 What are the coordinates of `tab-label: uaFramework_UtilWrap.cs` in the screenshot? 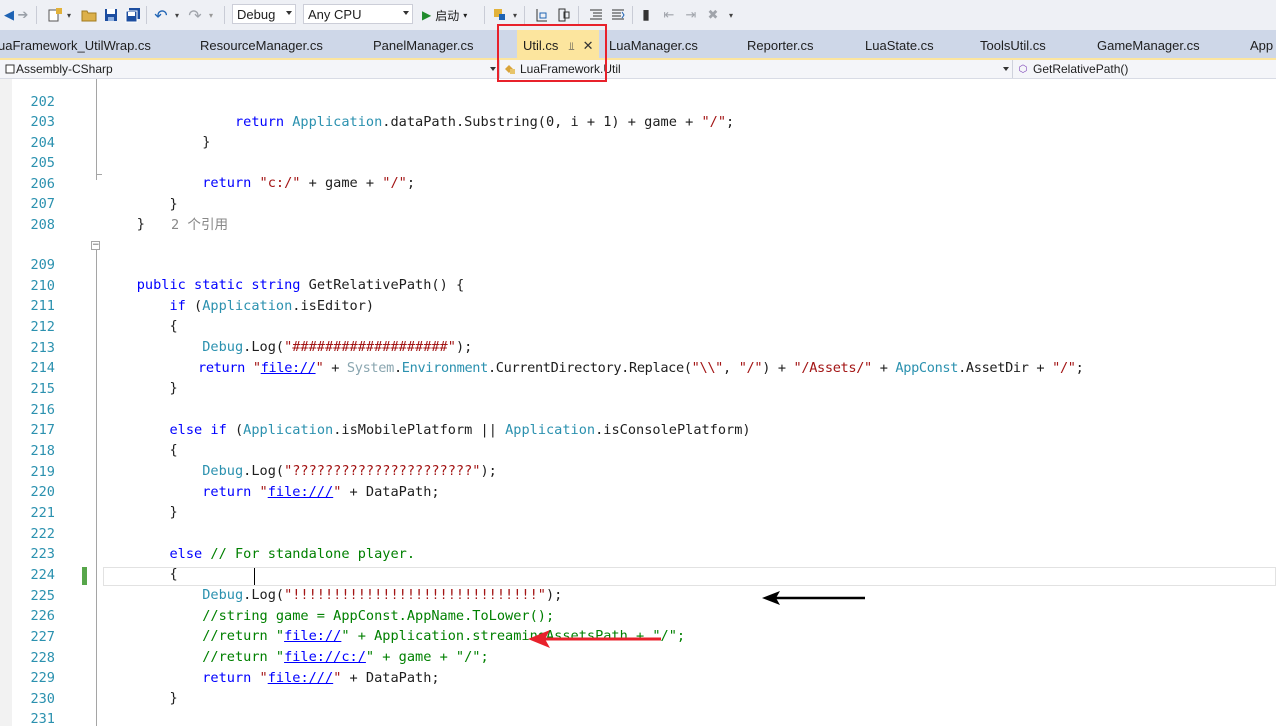 It's located at (75, 45).